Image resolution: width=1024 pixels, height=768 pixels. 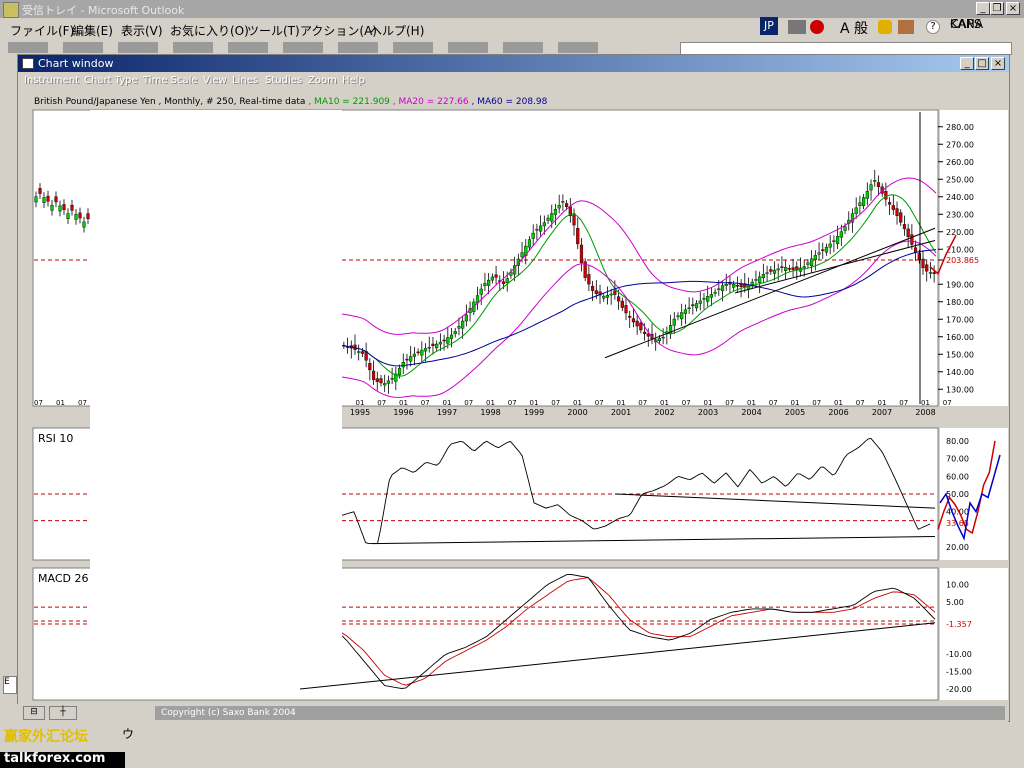 I want to click on macd-tick-label: -15.00, so click(x=959, y=672).